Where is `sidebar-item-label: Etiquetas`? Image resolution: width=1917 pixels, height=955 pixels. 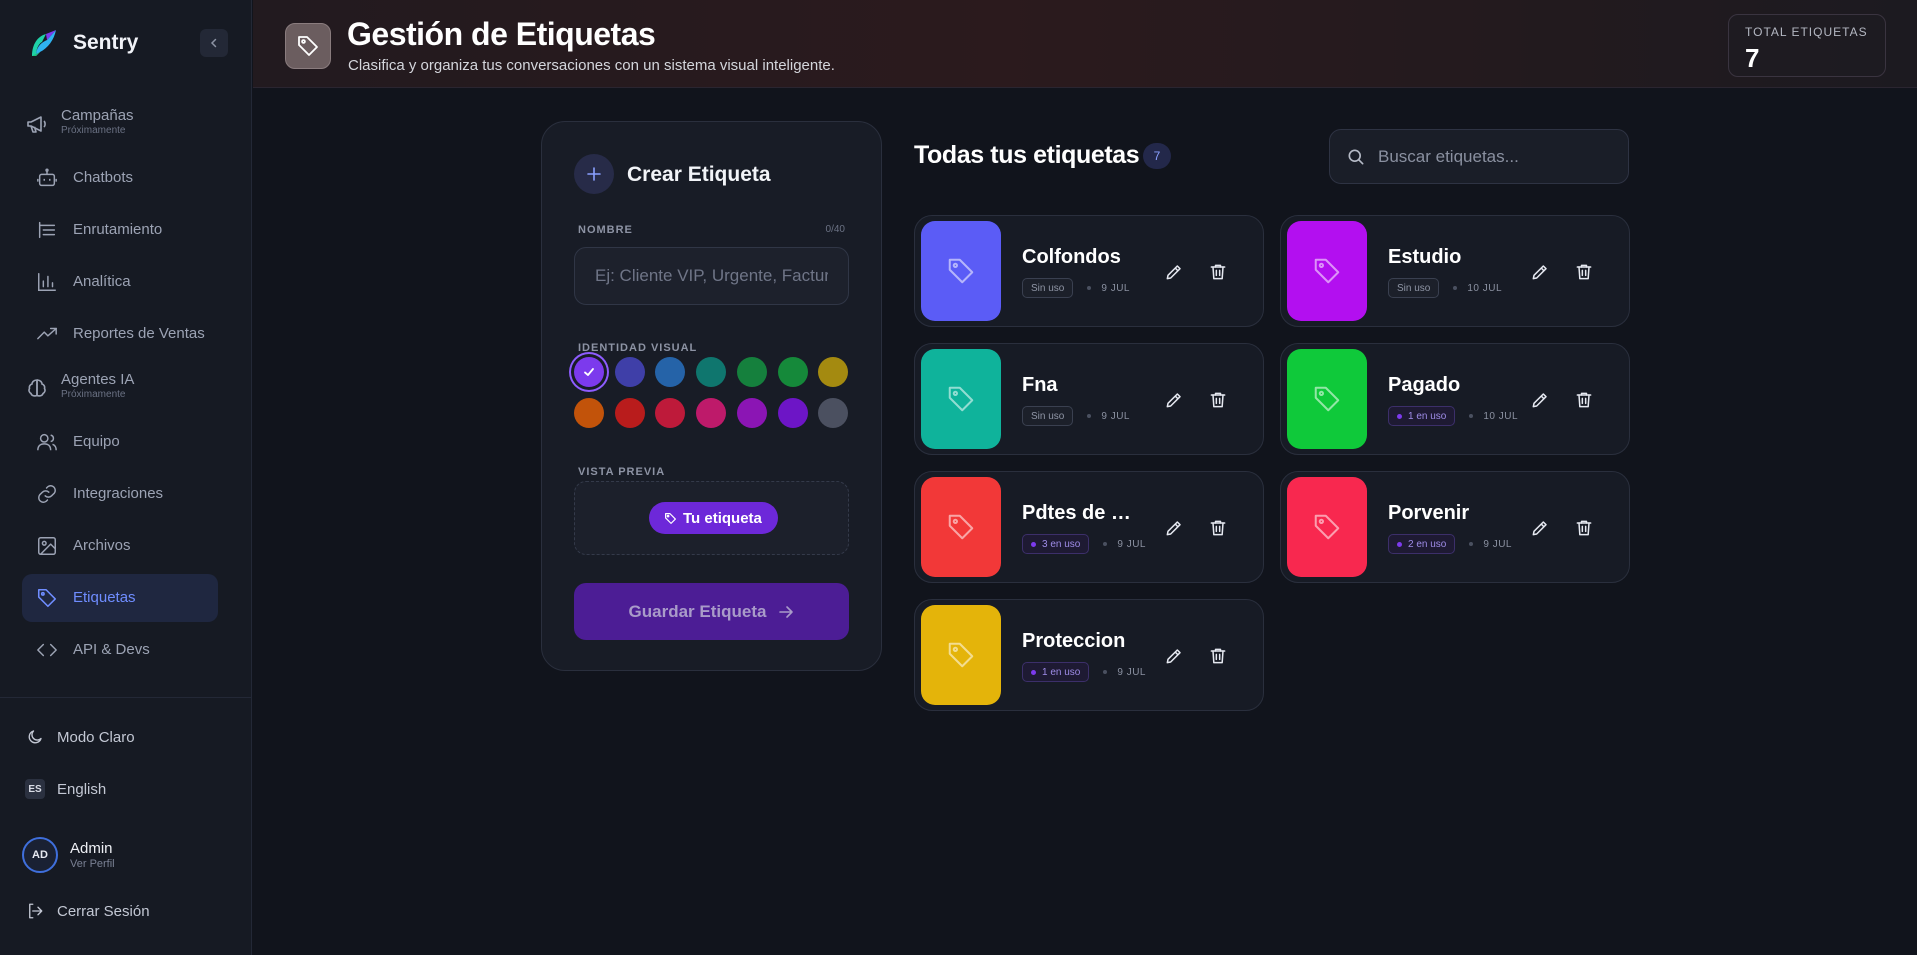 sidebar-item-label: Etiquetas is located at coordinates (104, 597).